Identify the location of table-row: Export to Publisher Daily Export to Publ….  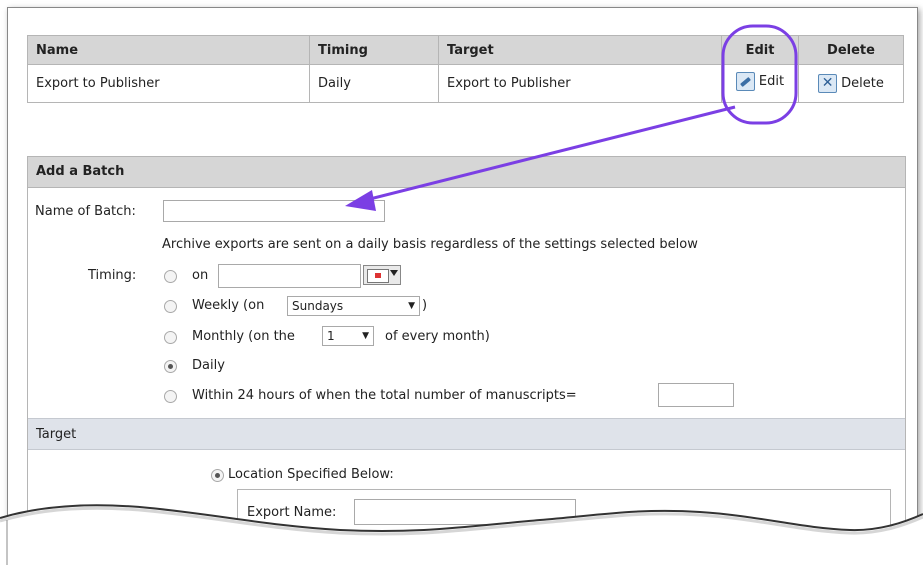
(465, 83).